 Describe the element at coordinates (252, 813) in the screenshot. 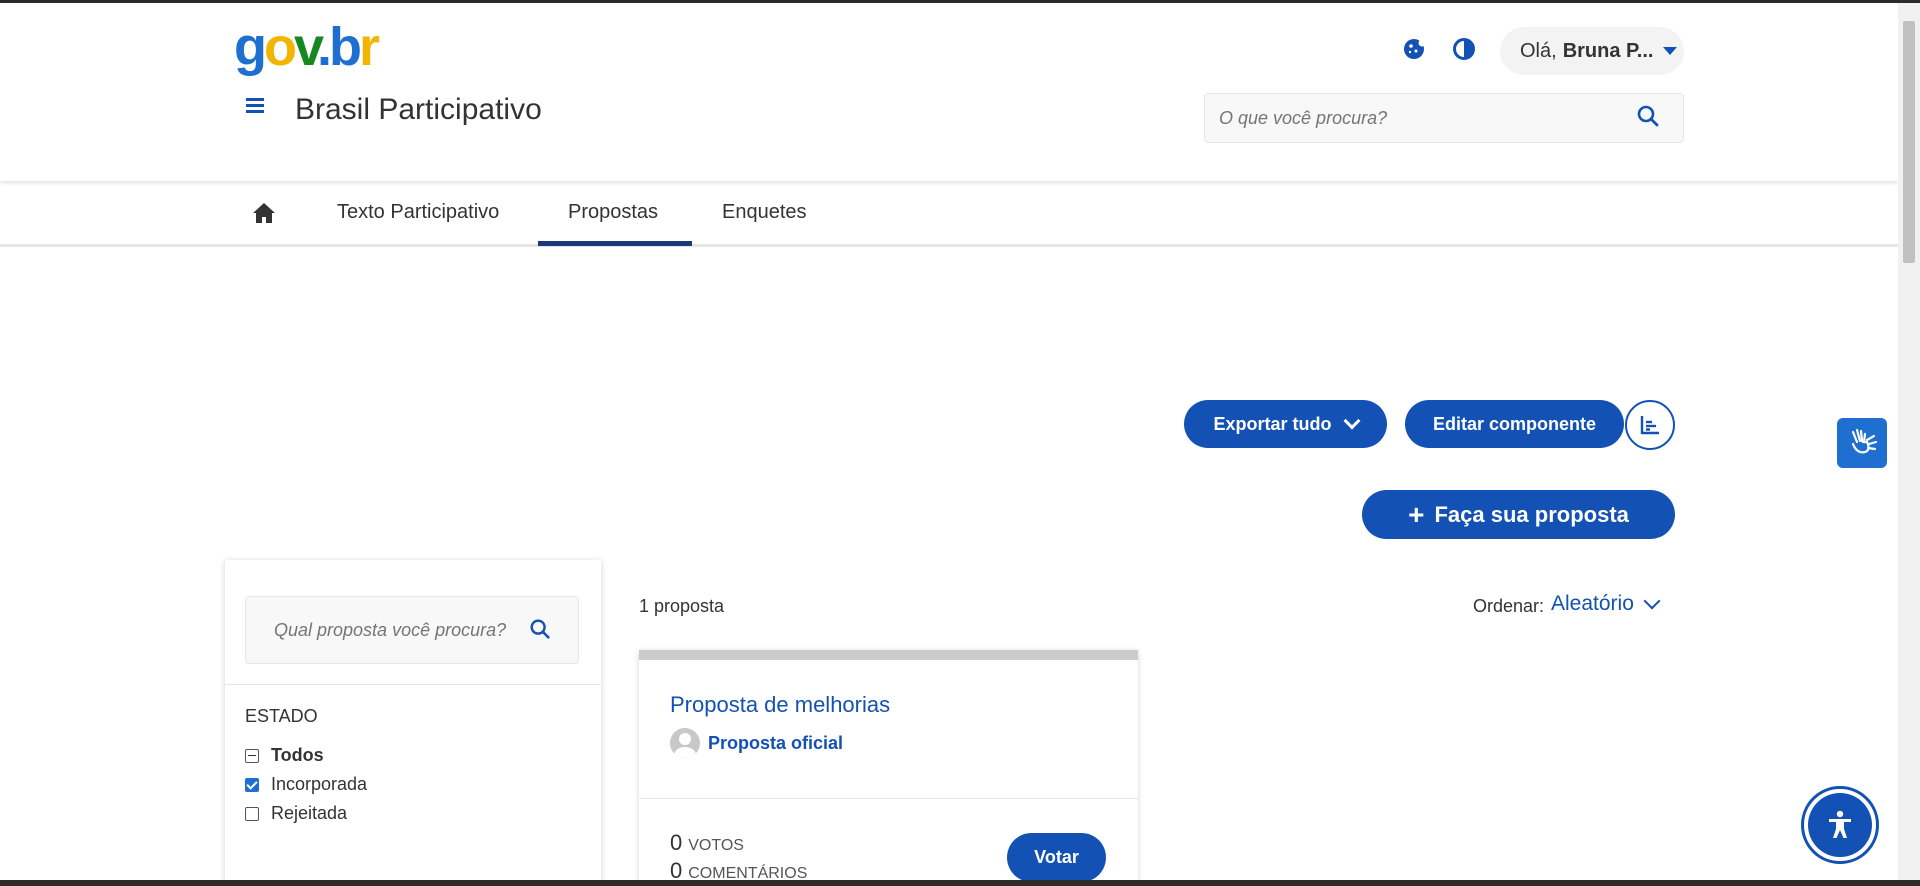

I see `checkbox-unchecked` at that location.